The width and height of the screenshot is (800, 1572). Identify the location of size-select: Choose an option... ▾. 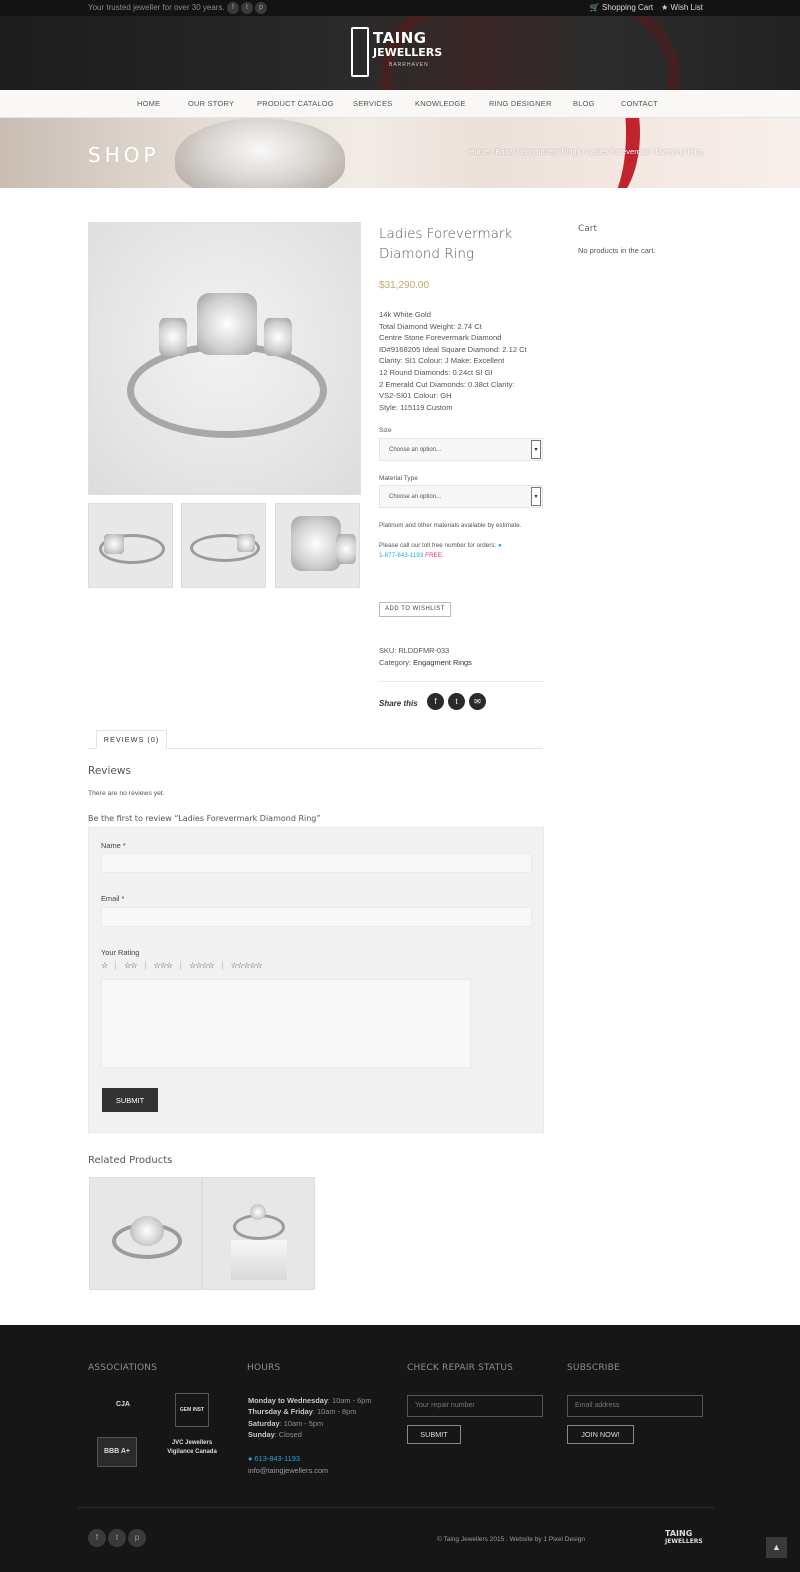
(461, 449).